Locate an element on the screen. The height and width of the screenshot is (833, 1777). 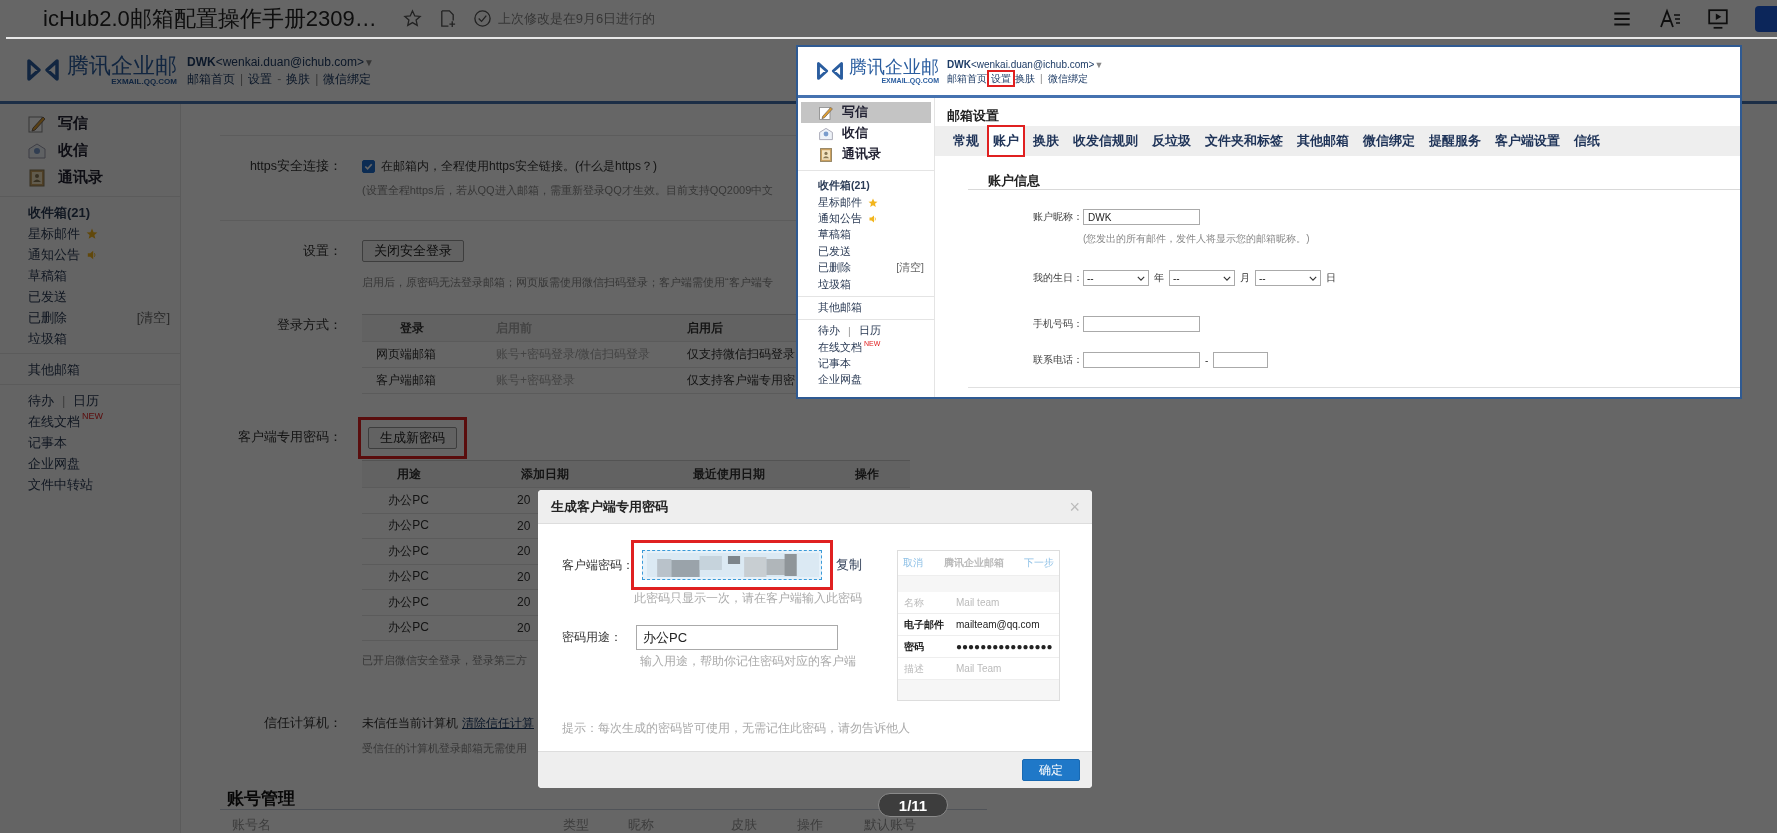
setting-label: 信任计算机： is located at coordinates (302, 723).